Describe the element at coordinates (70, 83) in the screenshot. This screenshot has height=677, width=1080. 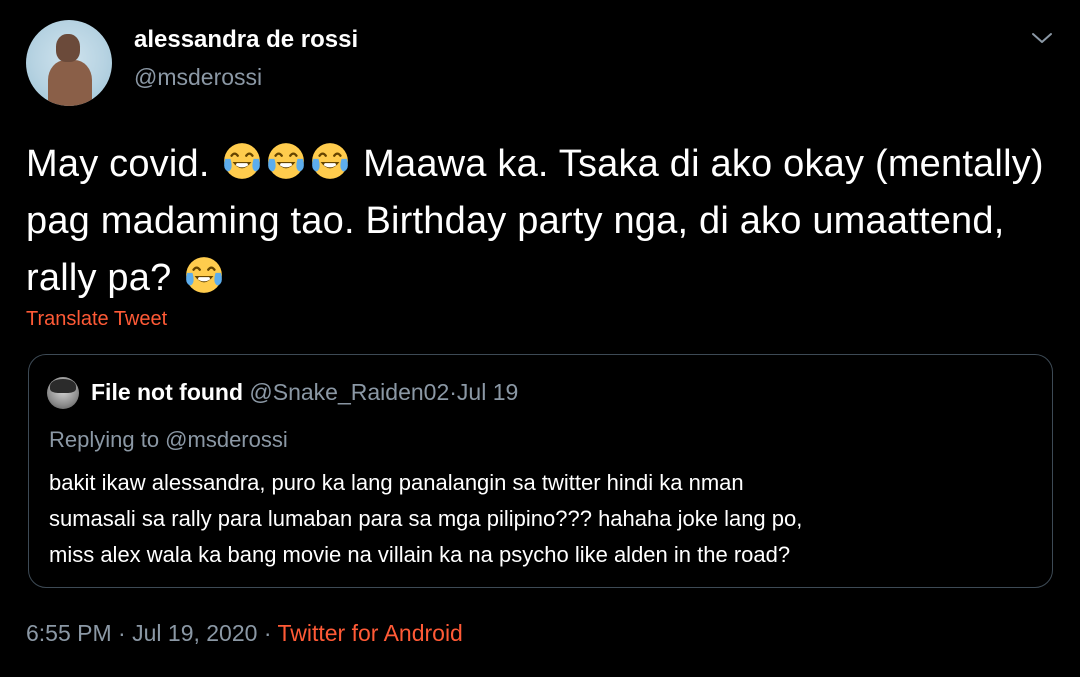
I see `avatar-body` at that location.